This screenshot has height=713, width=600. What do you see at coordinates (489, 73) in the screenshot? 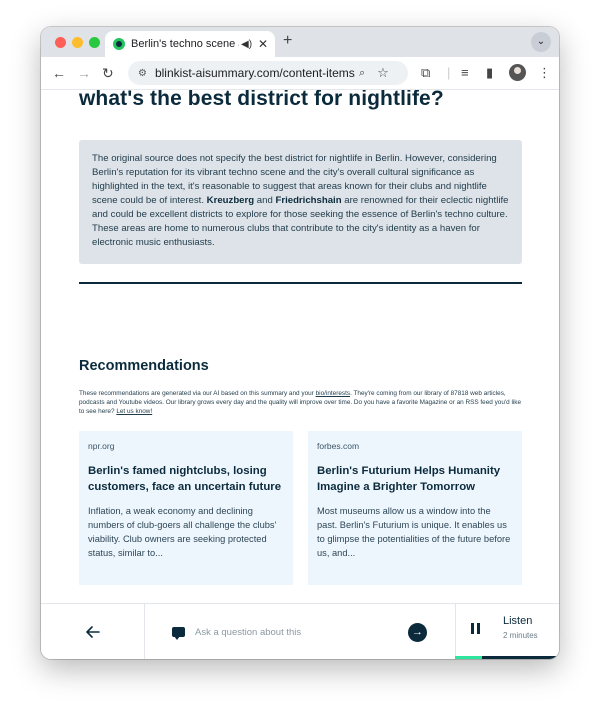
I see `sidepanel-icon: ▮` at bounding box center [489, 73].